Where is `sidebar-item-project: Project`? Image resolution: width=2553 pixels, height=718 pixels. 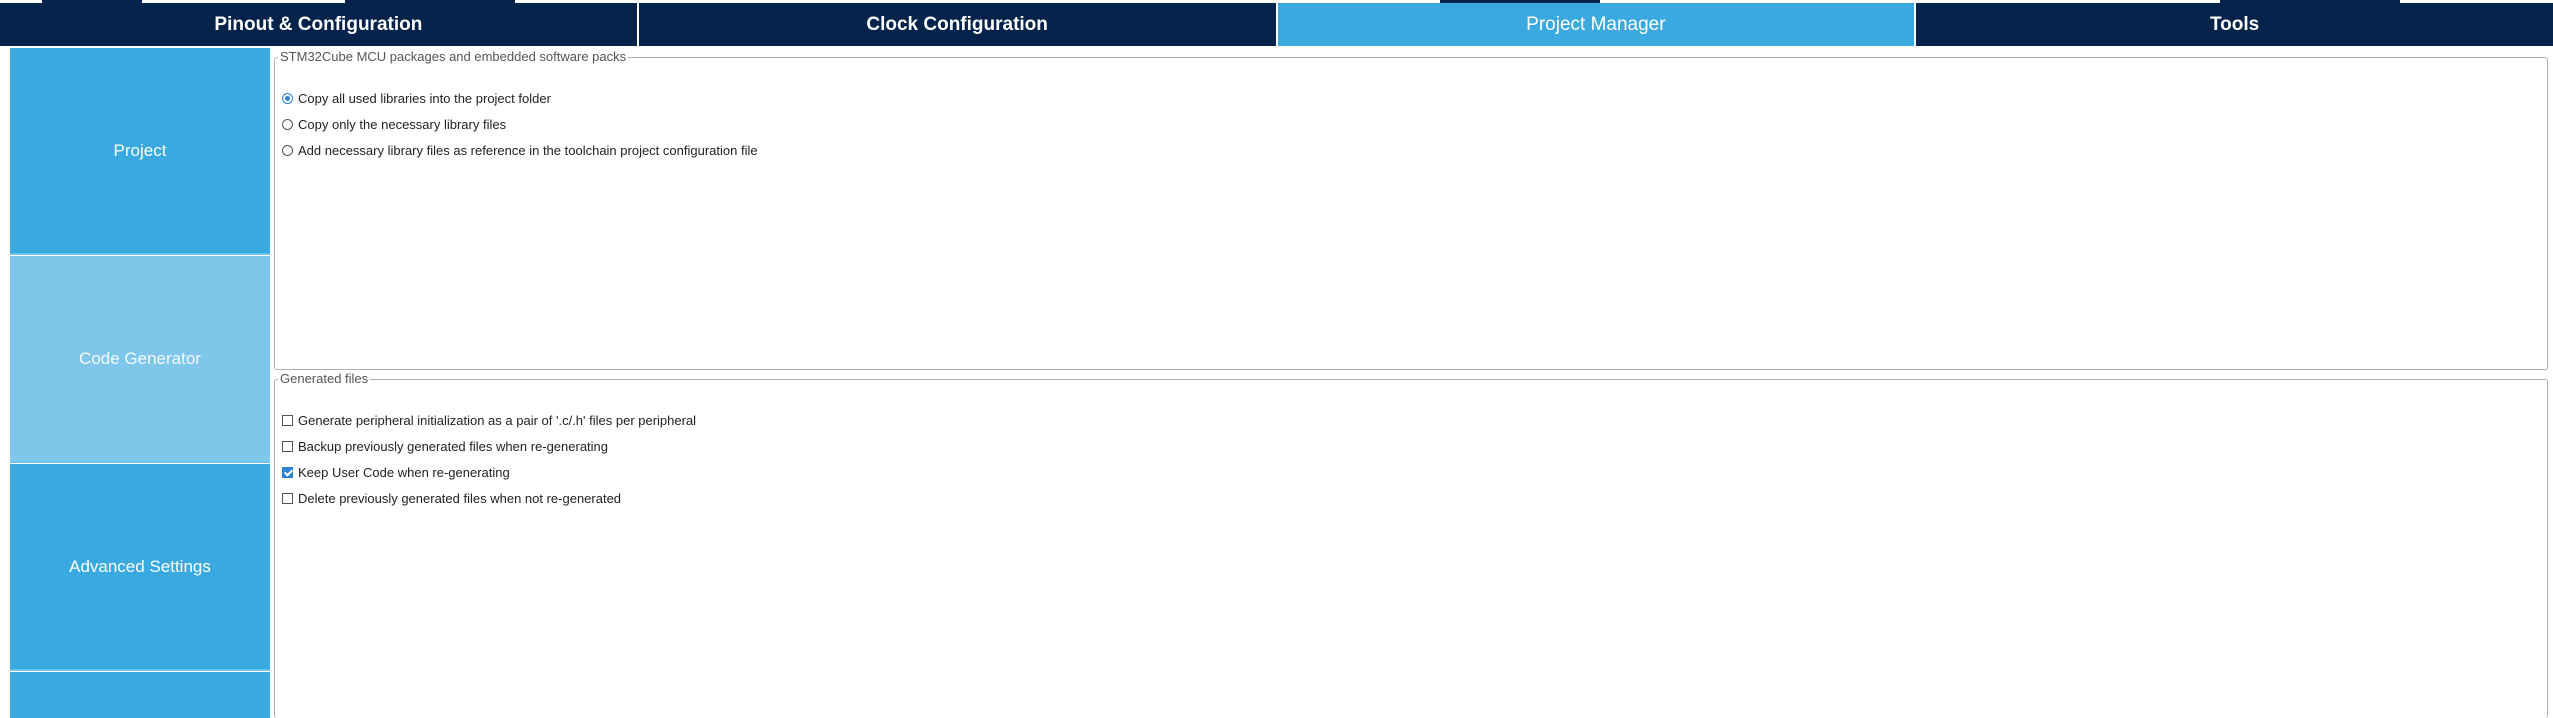
sidebar-item-project: Project is located at coordinates (140, 151).